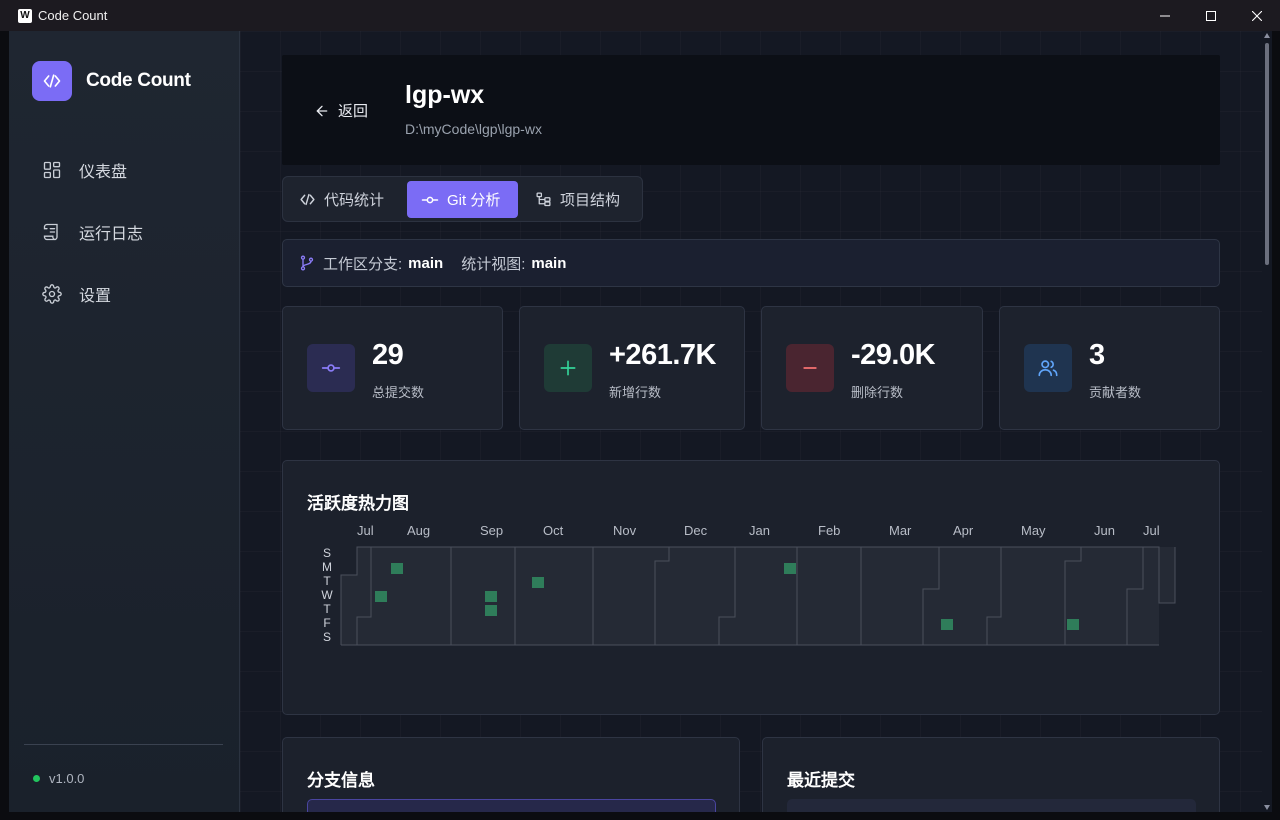  Describe the element at coordinates (322, 110) in the screenshot. I see `arrow-left-icon` at that location.